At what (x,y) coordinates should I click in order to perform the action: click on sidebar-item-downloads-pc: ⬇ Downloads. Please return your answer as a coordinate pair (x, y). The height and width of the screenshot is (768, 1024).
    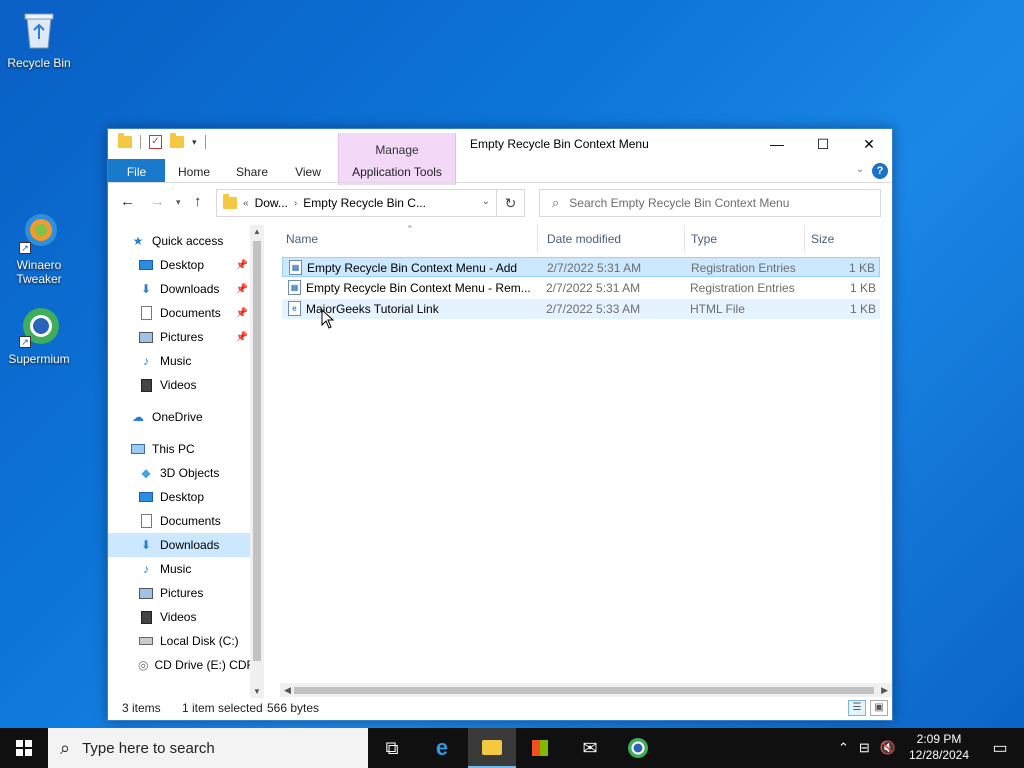
    Looking at the image, I should click on (179, 545).